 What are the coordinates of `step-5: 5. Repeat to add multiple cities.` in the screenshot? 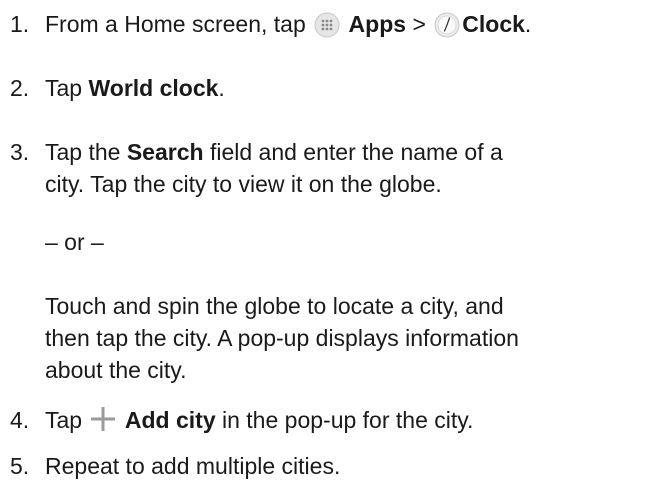 It's located at (330, 466).